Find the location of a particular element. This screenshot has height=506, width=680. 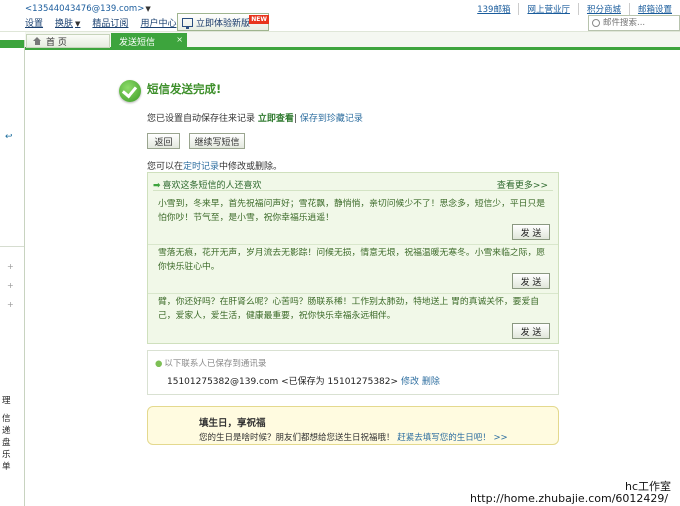

try-new-version-label: 立即体验新版 is located at coordinates (223, 23).